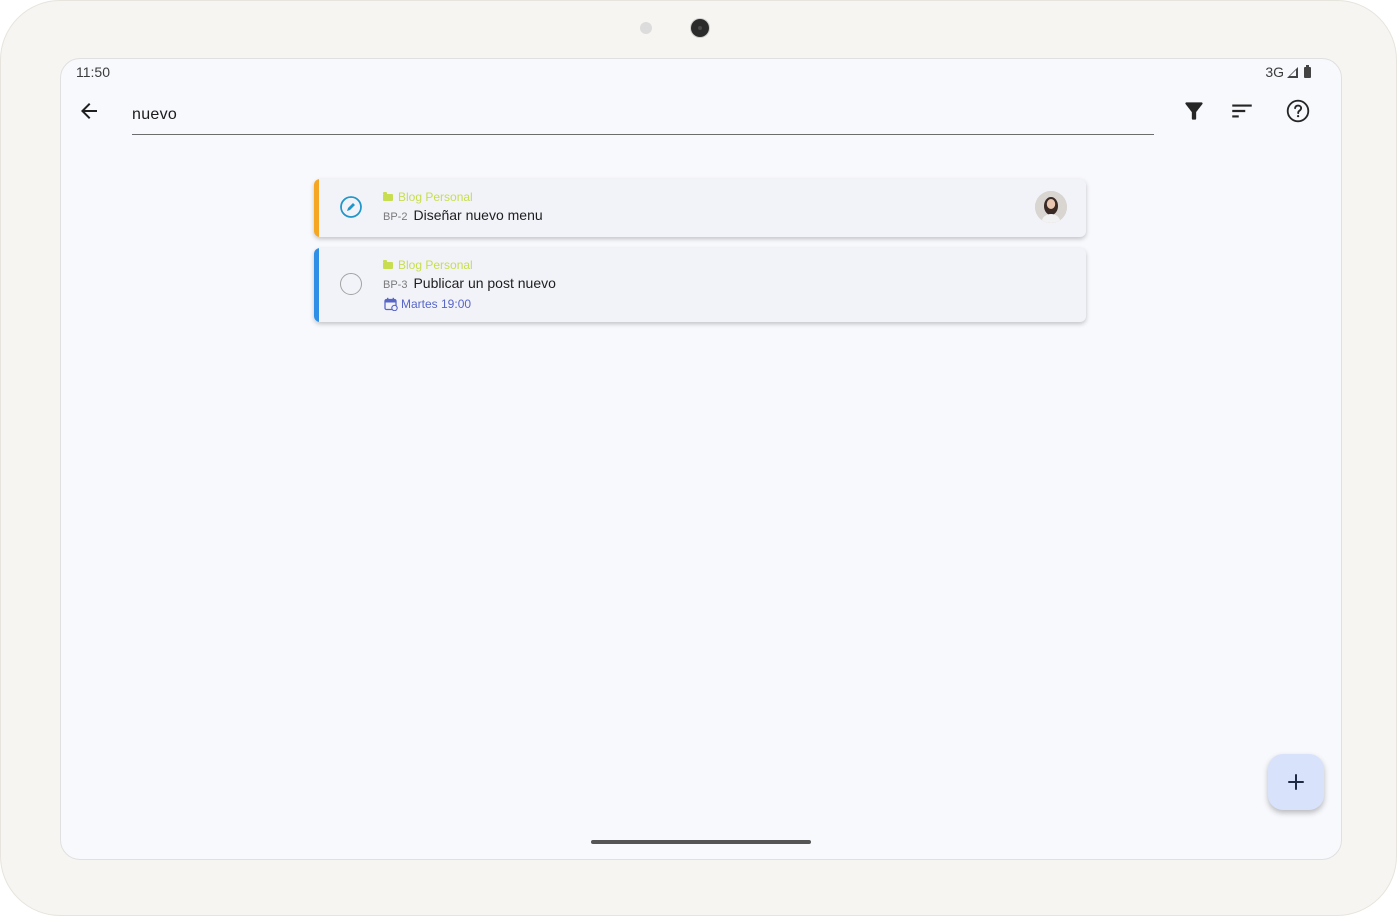 The width and height of the screenshot is (1399, 918). I want to click on task-title: Publicar un post nuevo, so click(484, 283).